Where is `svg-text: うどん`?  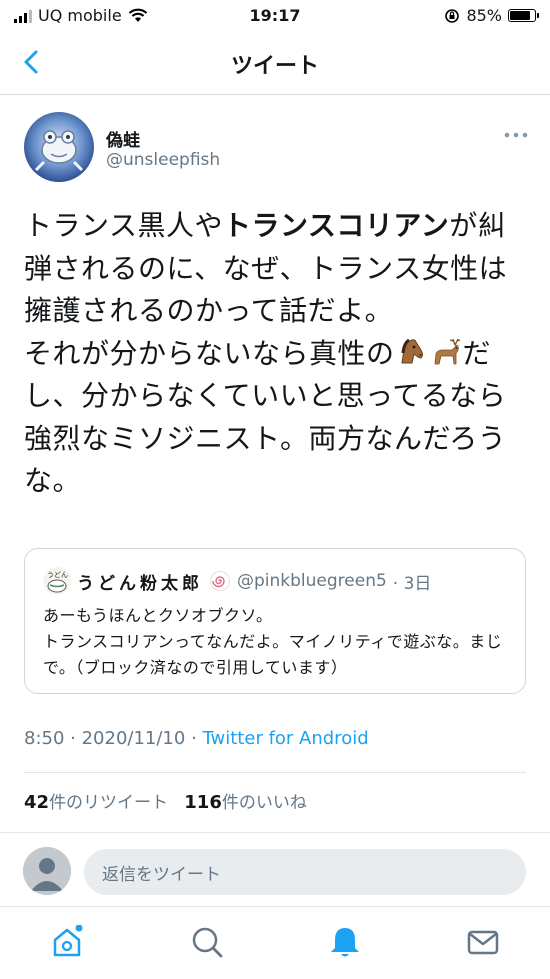 svg-text: うどん is located at coordinates (57, 575).